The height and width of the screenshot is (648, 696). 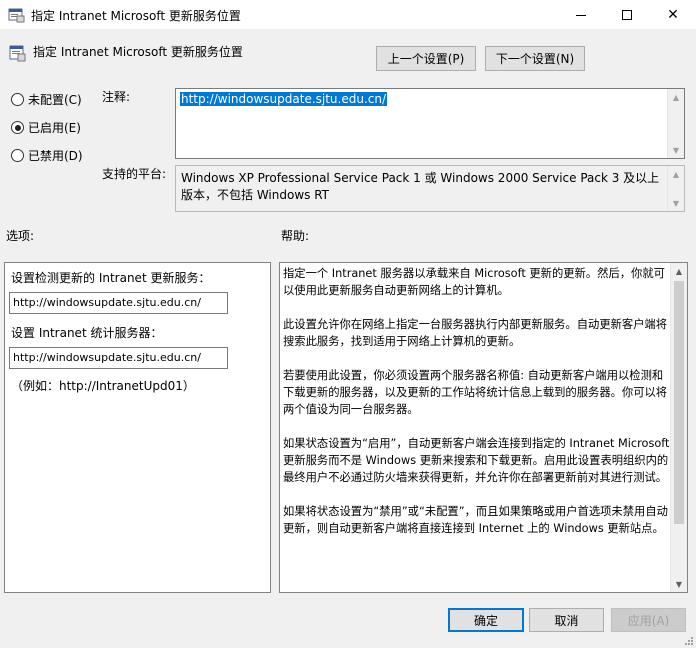 I want to click on radio-enabled: 已启用(E), so click(x=46, y=127).